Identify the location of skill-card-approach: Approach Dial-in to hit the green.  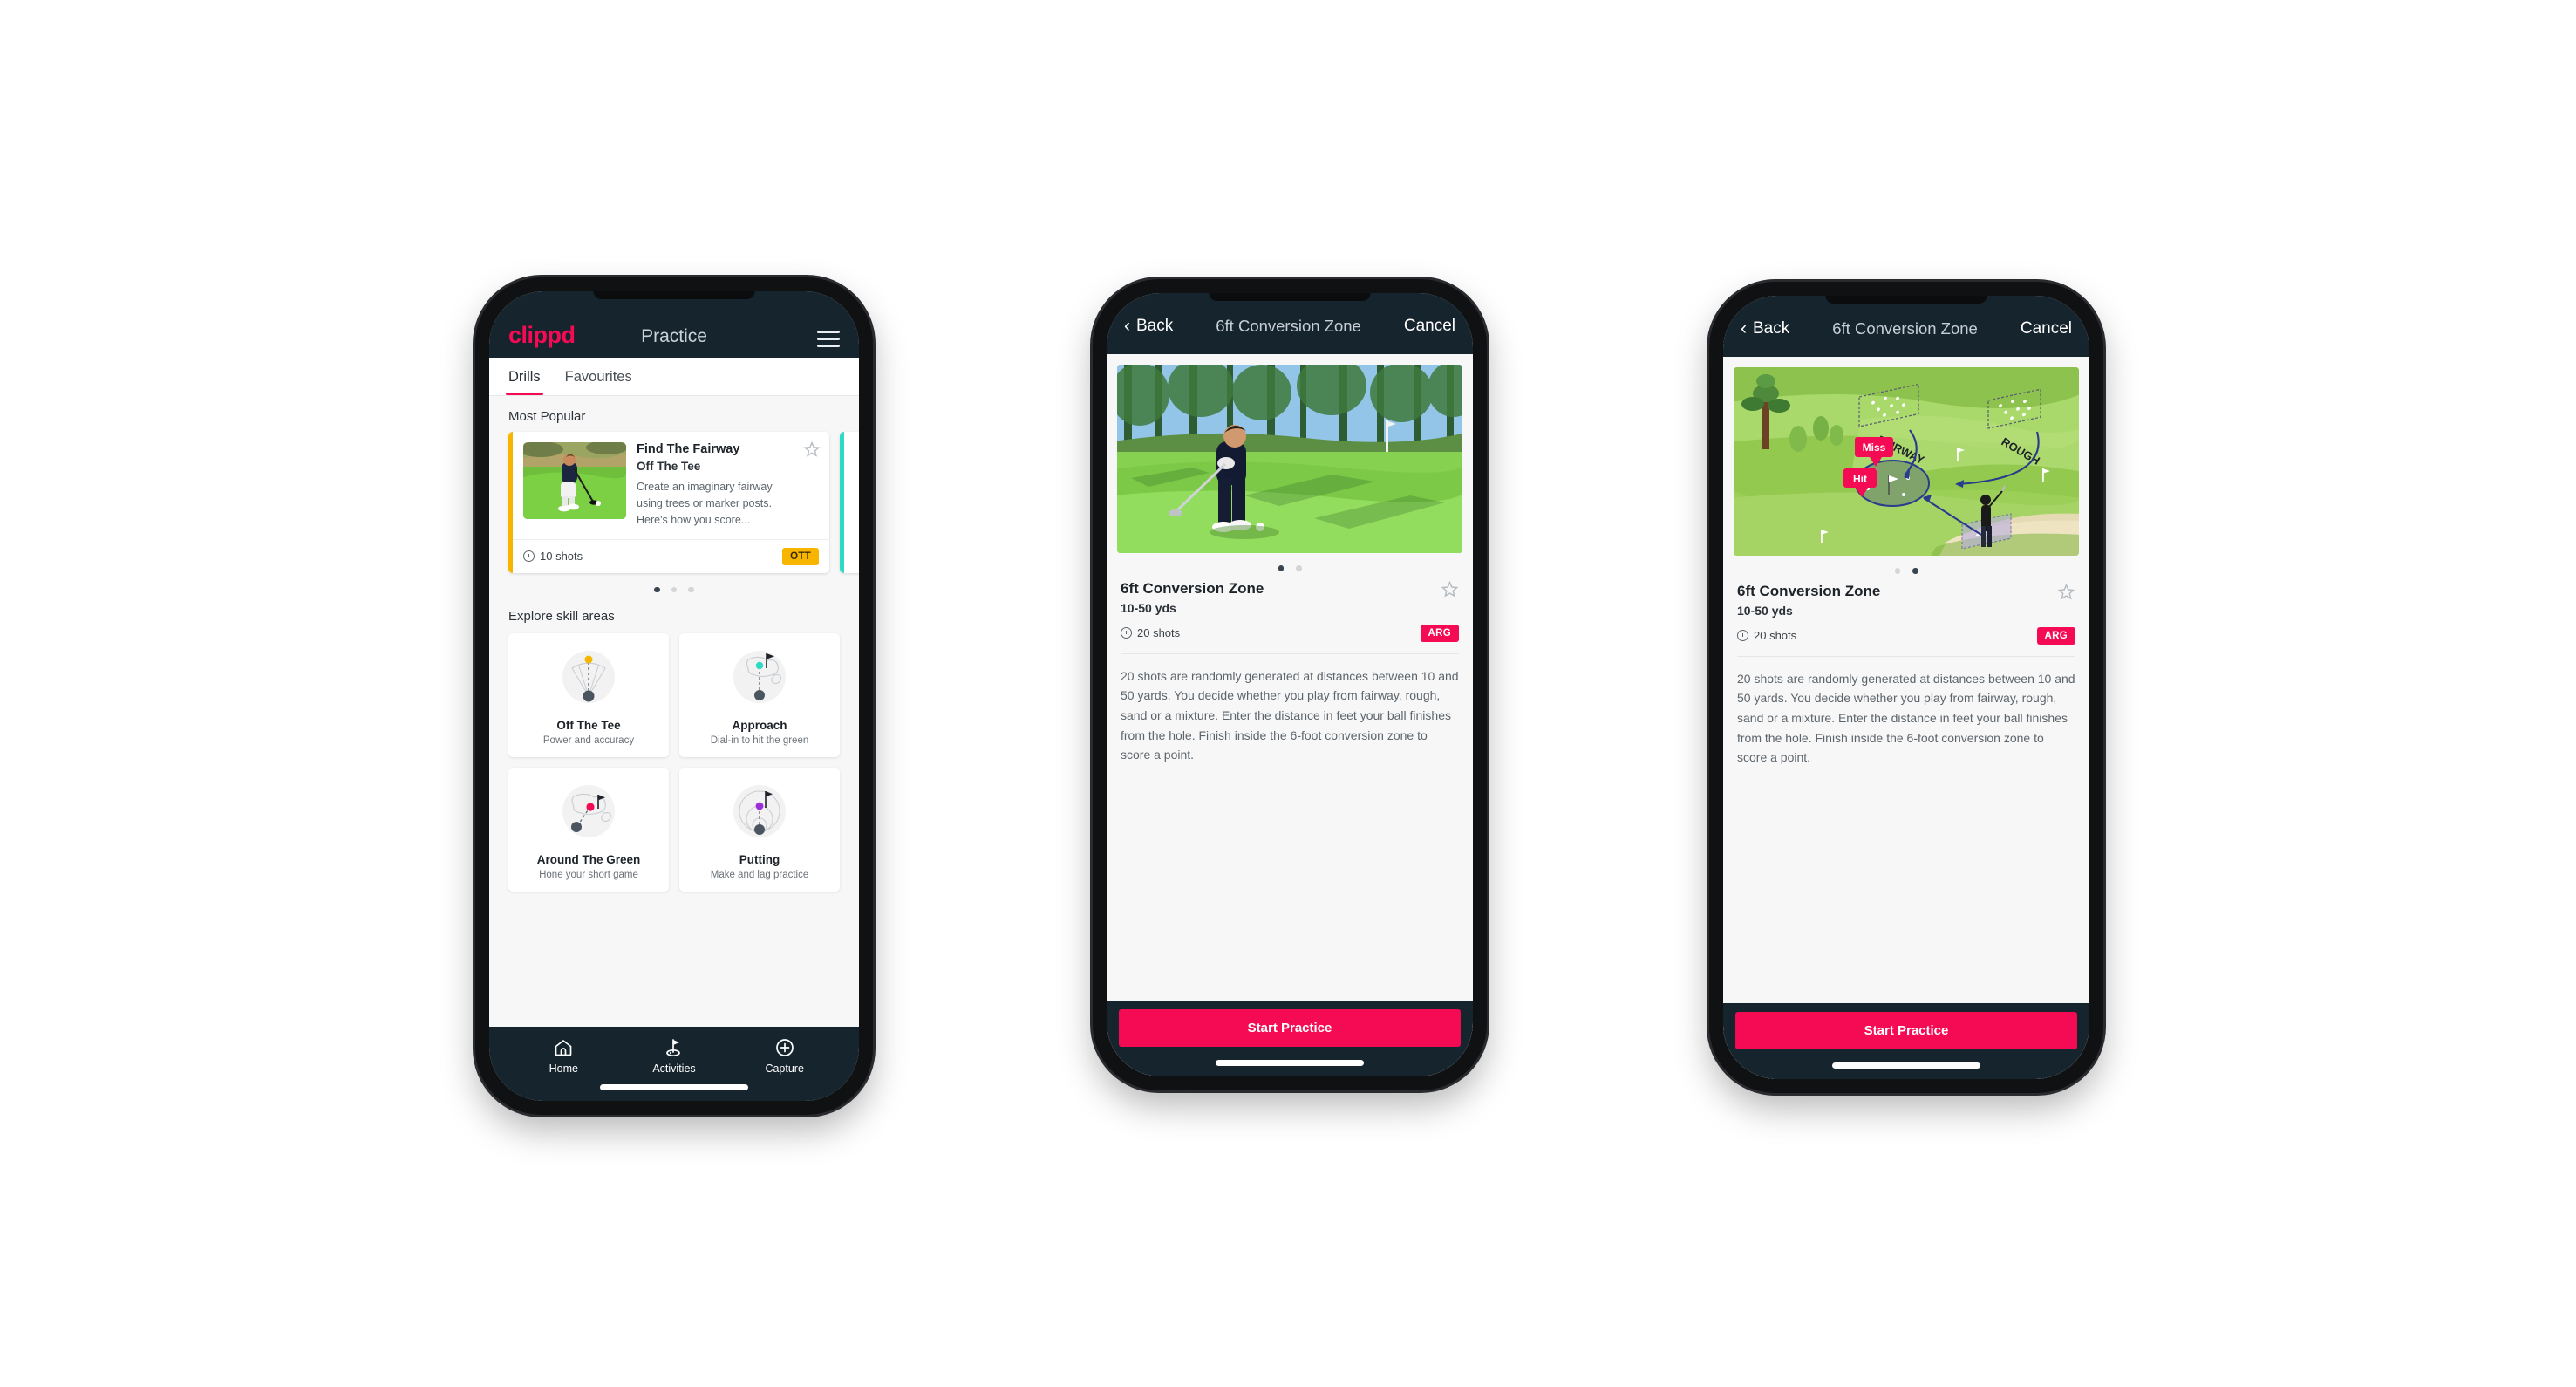
(760, 696).